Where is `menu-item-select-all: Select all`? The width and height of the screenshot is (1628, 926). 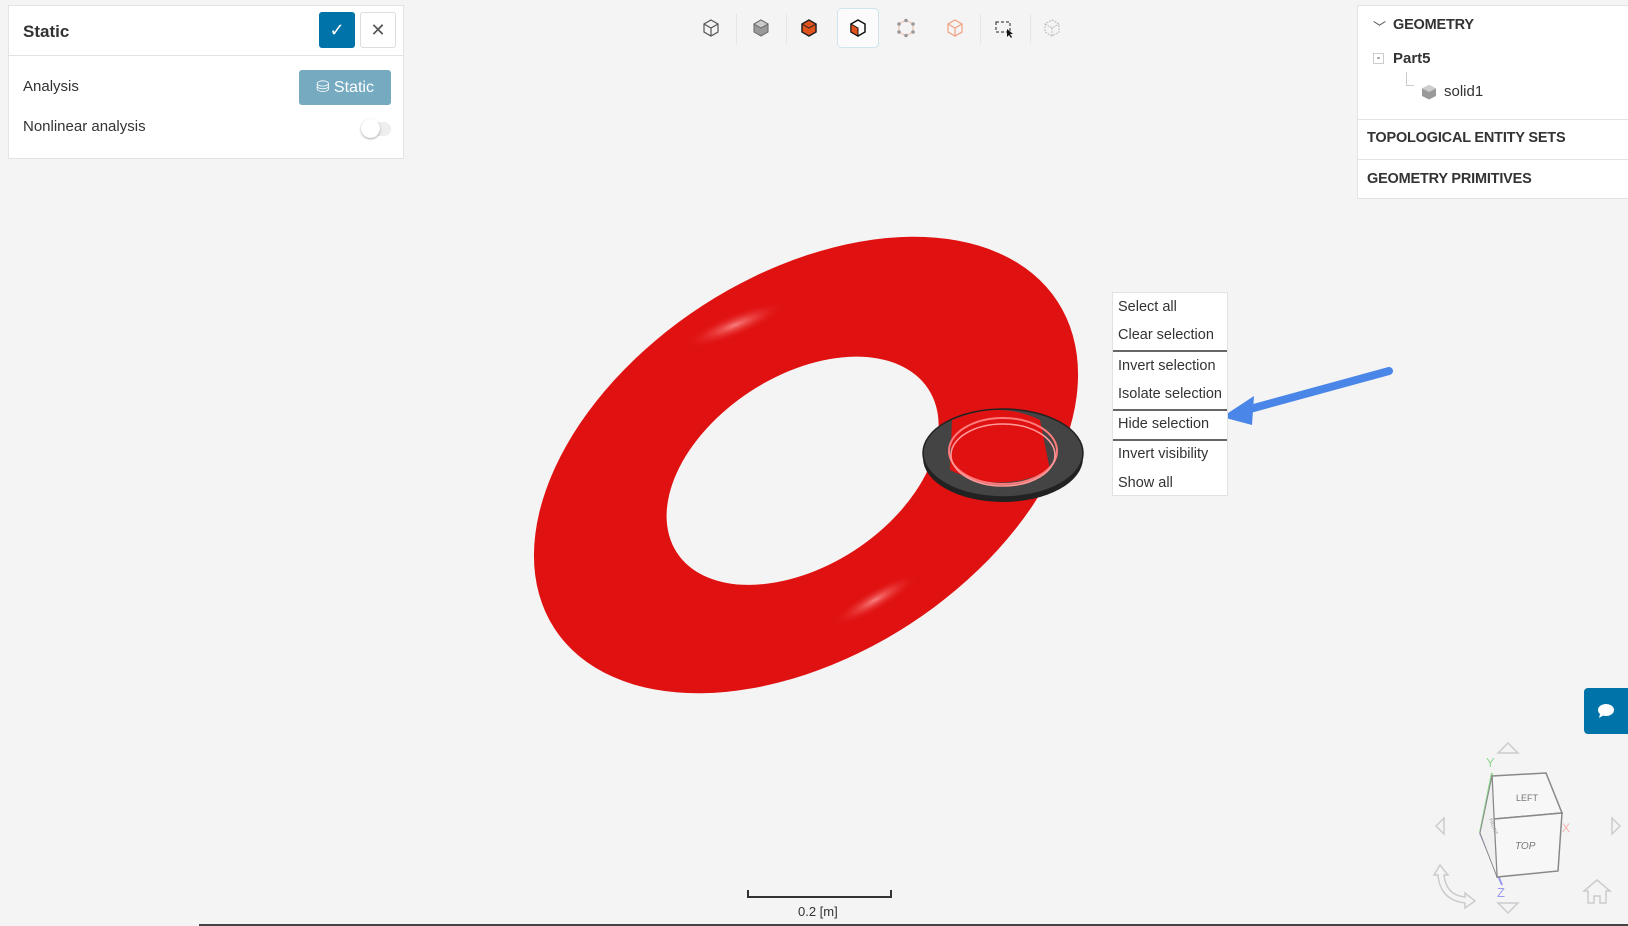
menu-item-select-all: Select all is located at coordinates (1147, 307).